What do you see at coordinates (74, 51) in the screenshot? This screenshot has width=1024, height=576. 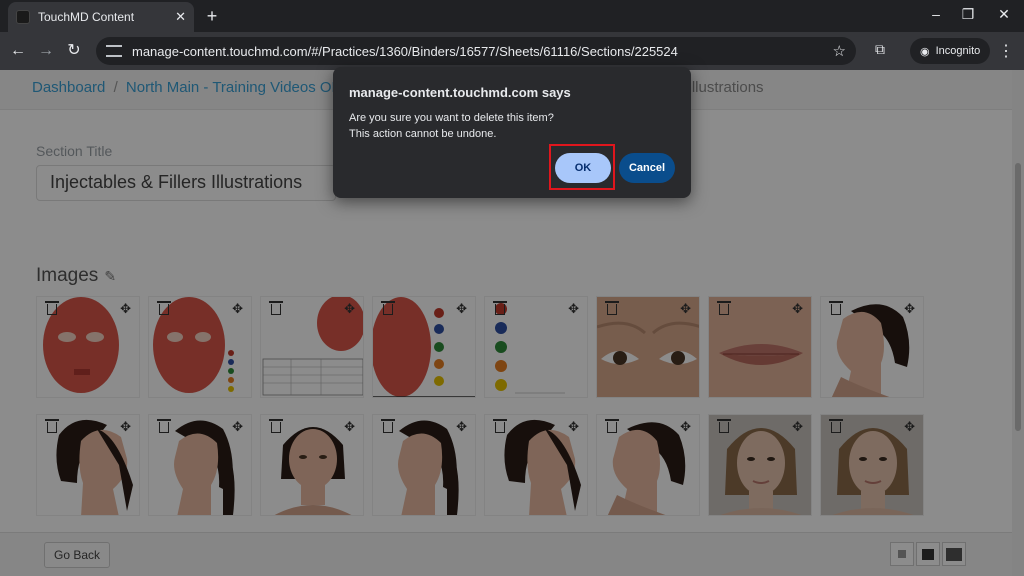 I see `reload-icon: ↻` at bounding box center [74, 51].